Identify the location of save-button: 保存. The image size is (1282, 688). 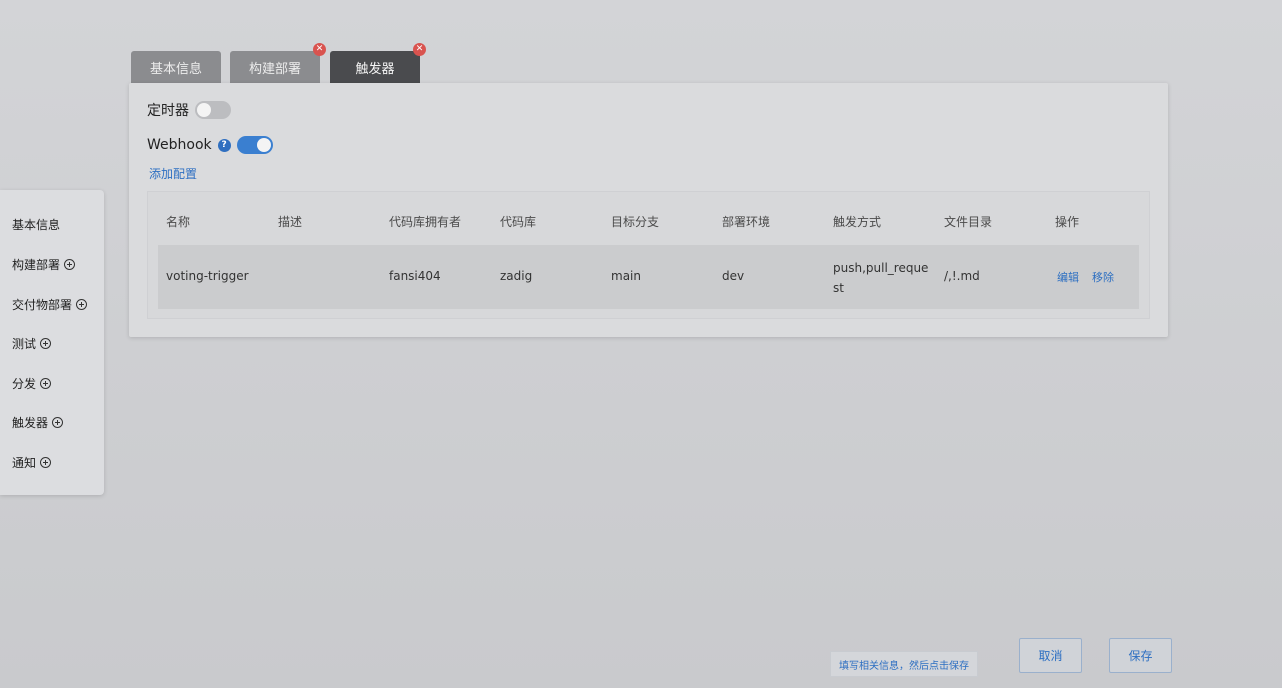
(1140, 655).